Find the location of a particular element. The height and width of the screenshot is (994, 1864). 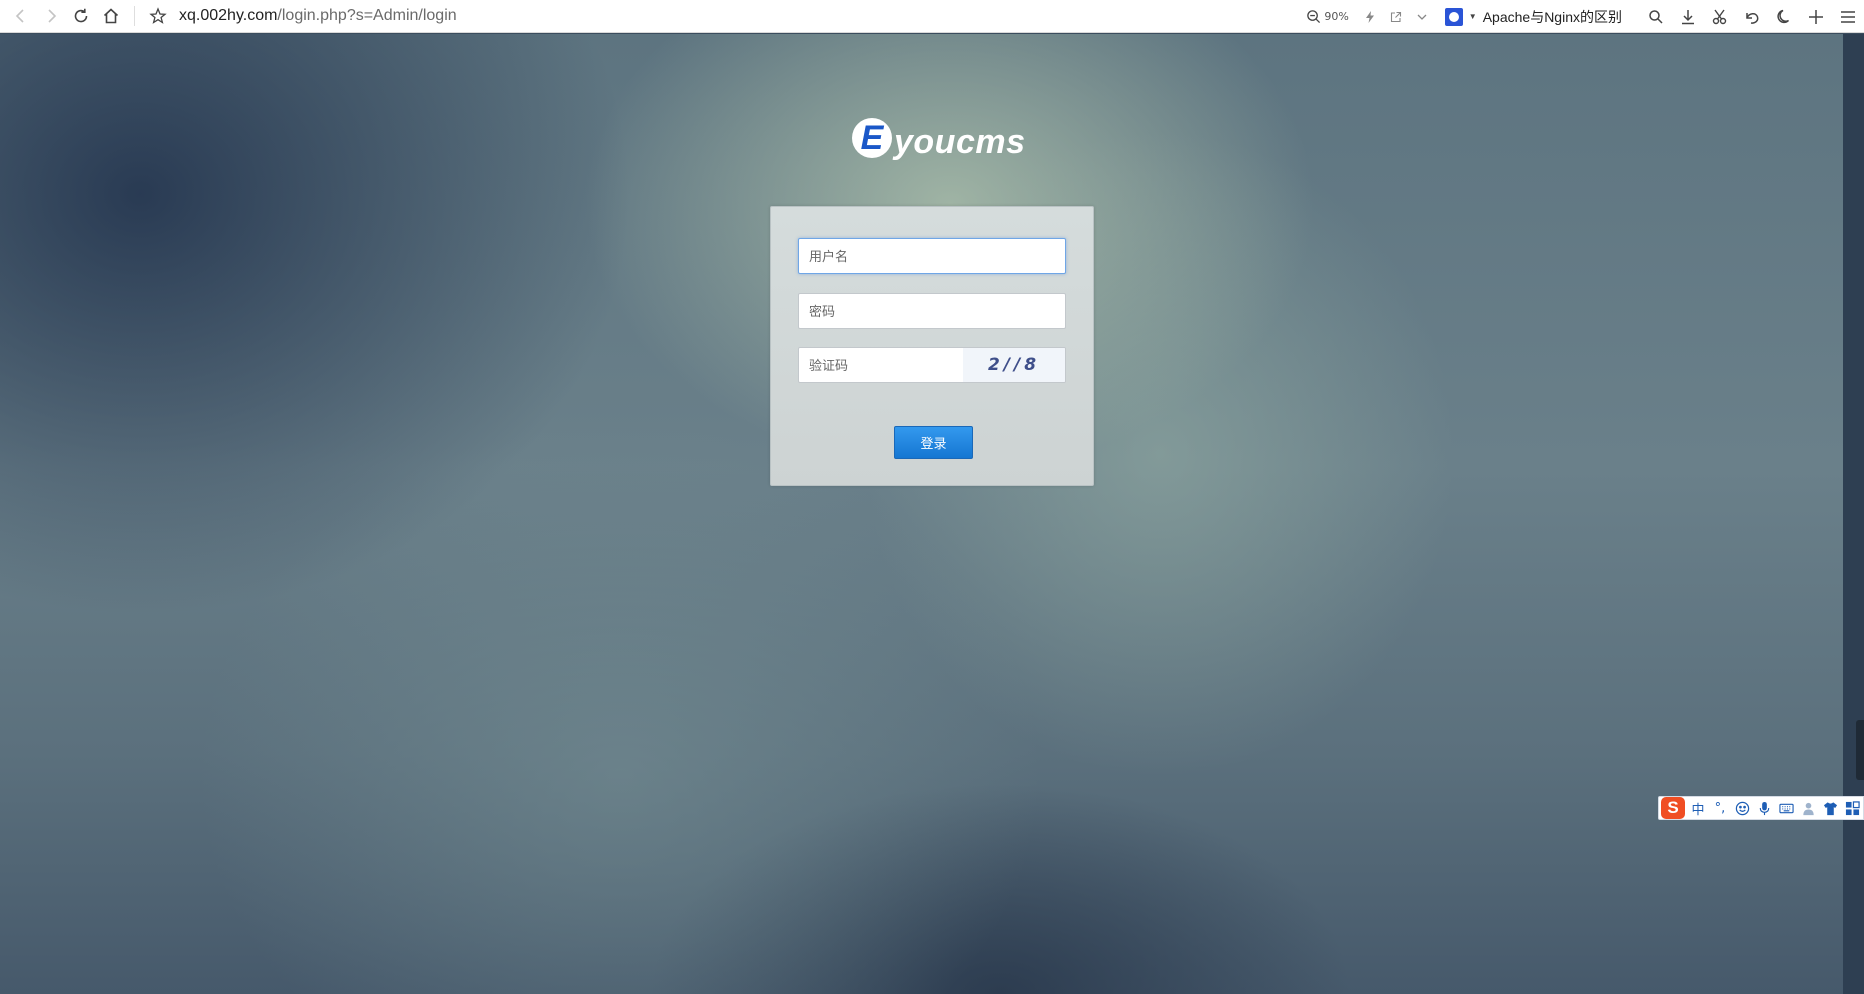

bookmark-star-icon is located at coordinates (158, 16).